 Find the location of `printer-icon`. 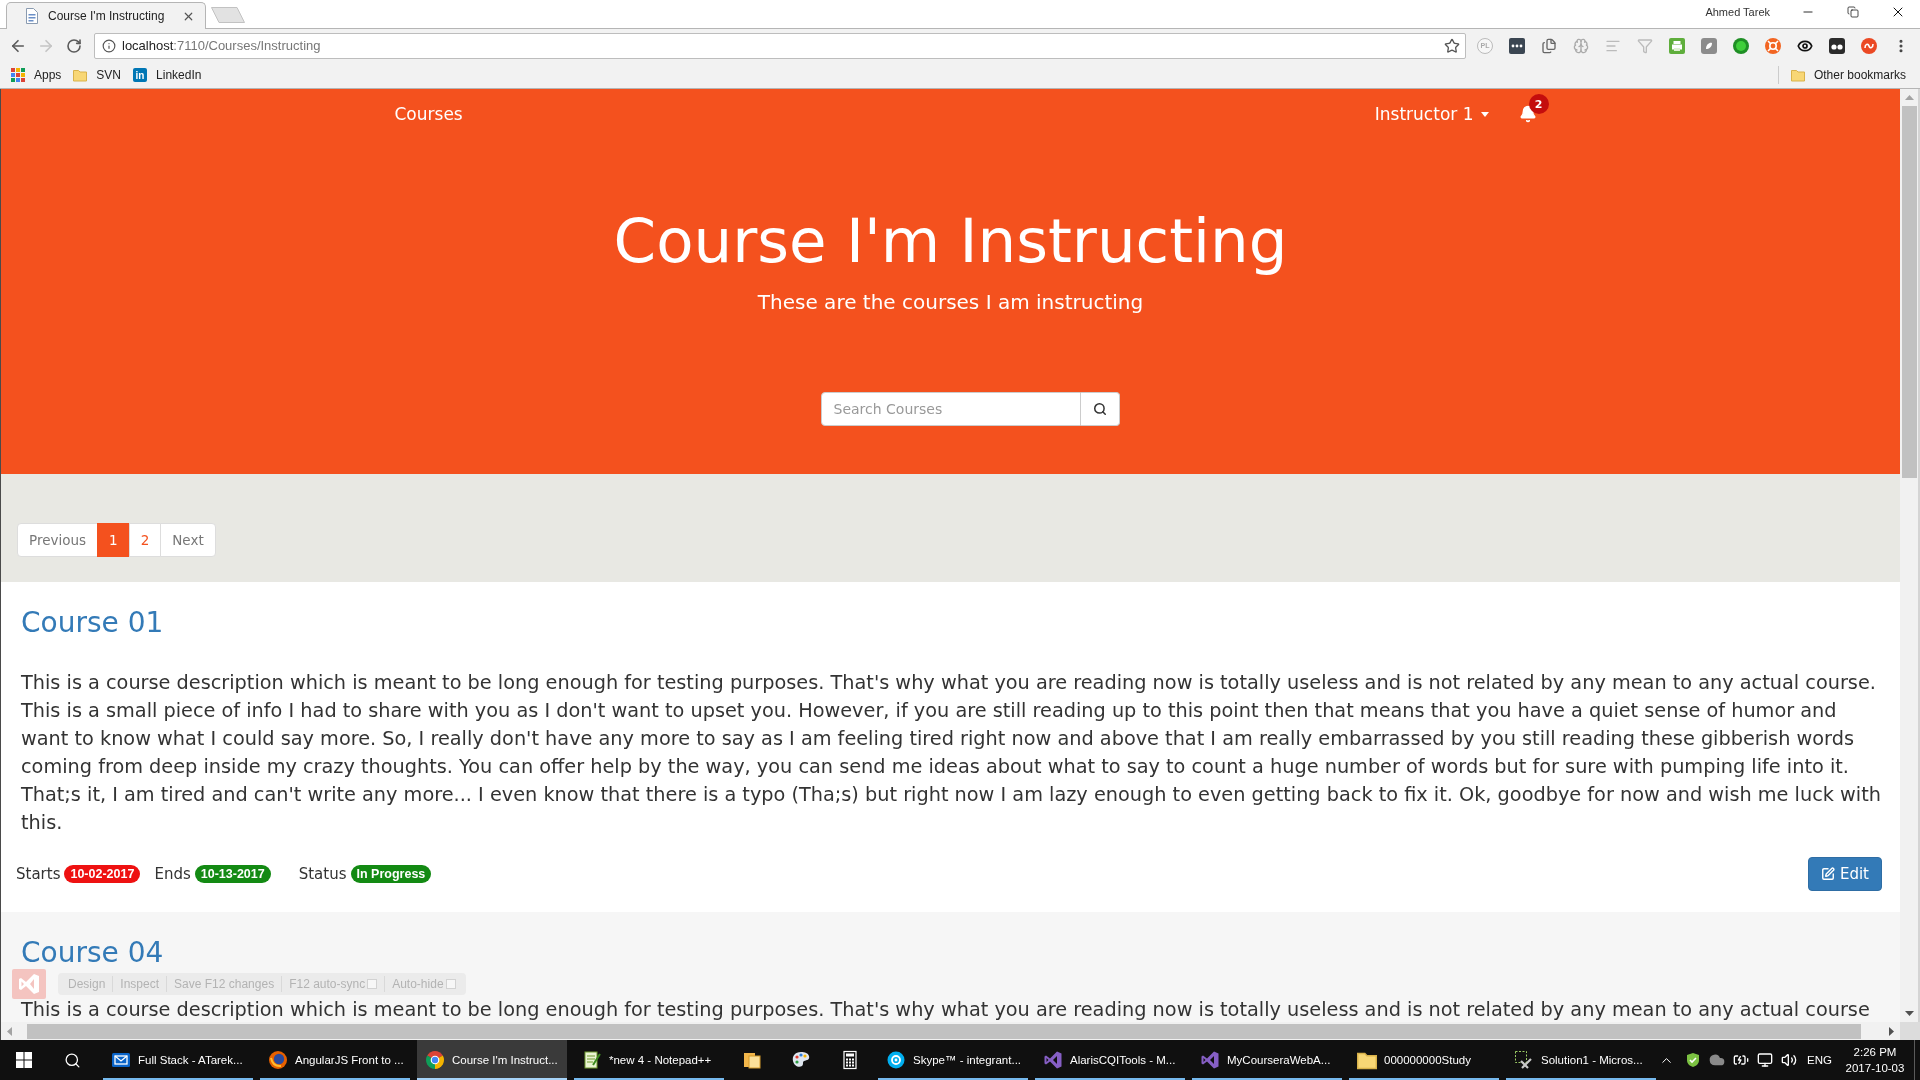

printer-icon is located at coordinates (1677, 45).